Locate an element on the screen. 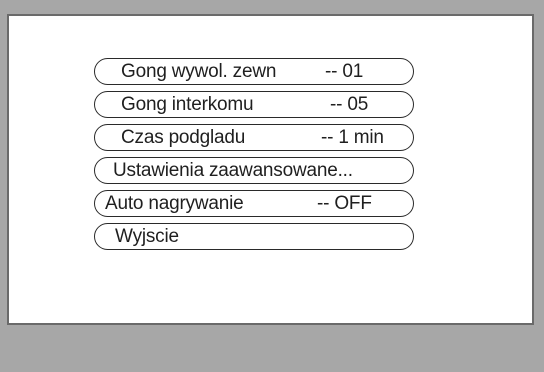 This screenshot has width=544, height=372. menu-item-label: Gong wywol. zewn is located at coordinates (199, 71).